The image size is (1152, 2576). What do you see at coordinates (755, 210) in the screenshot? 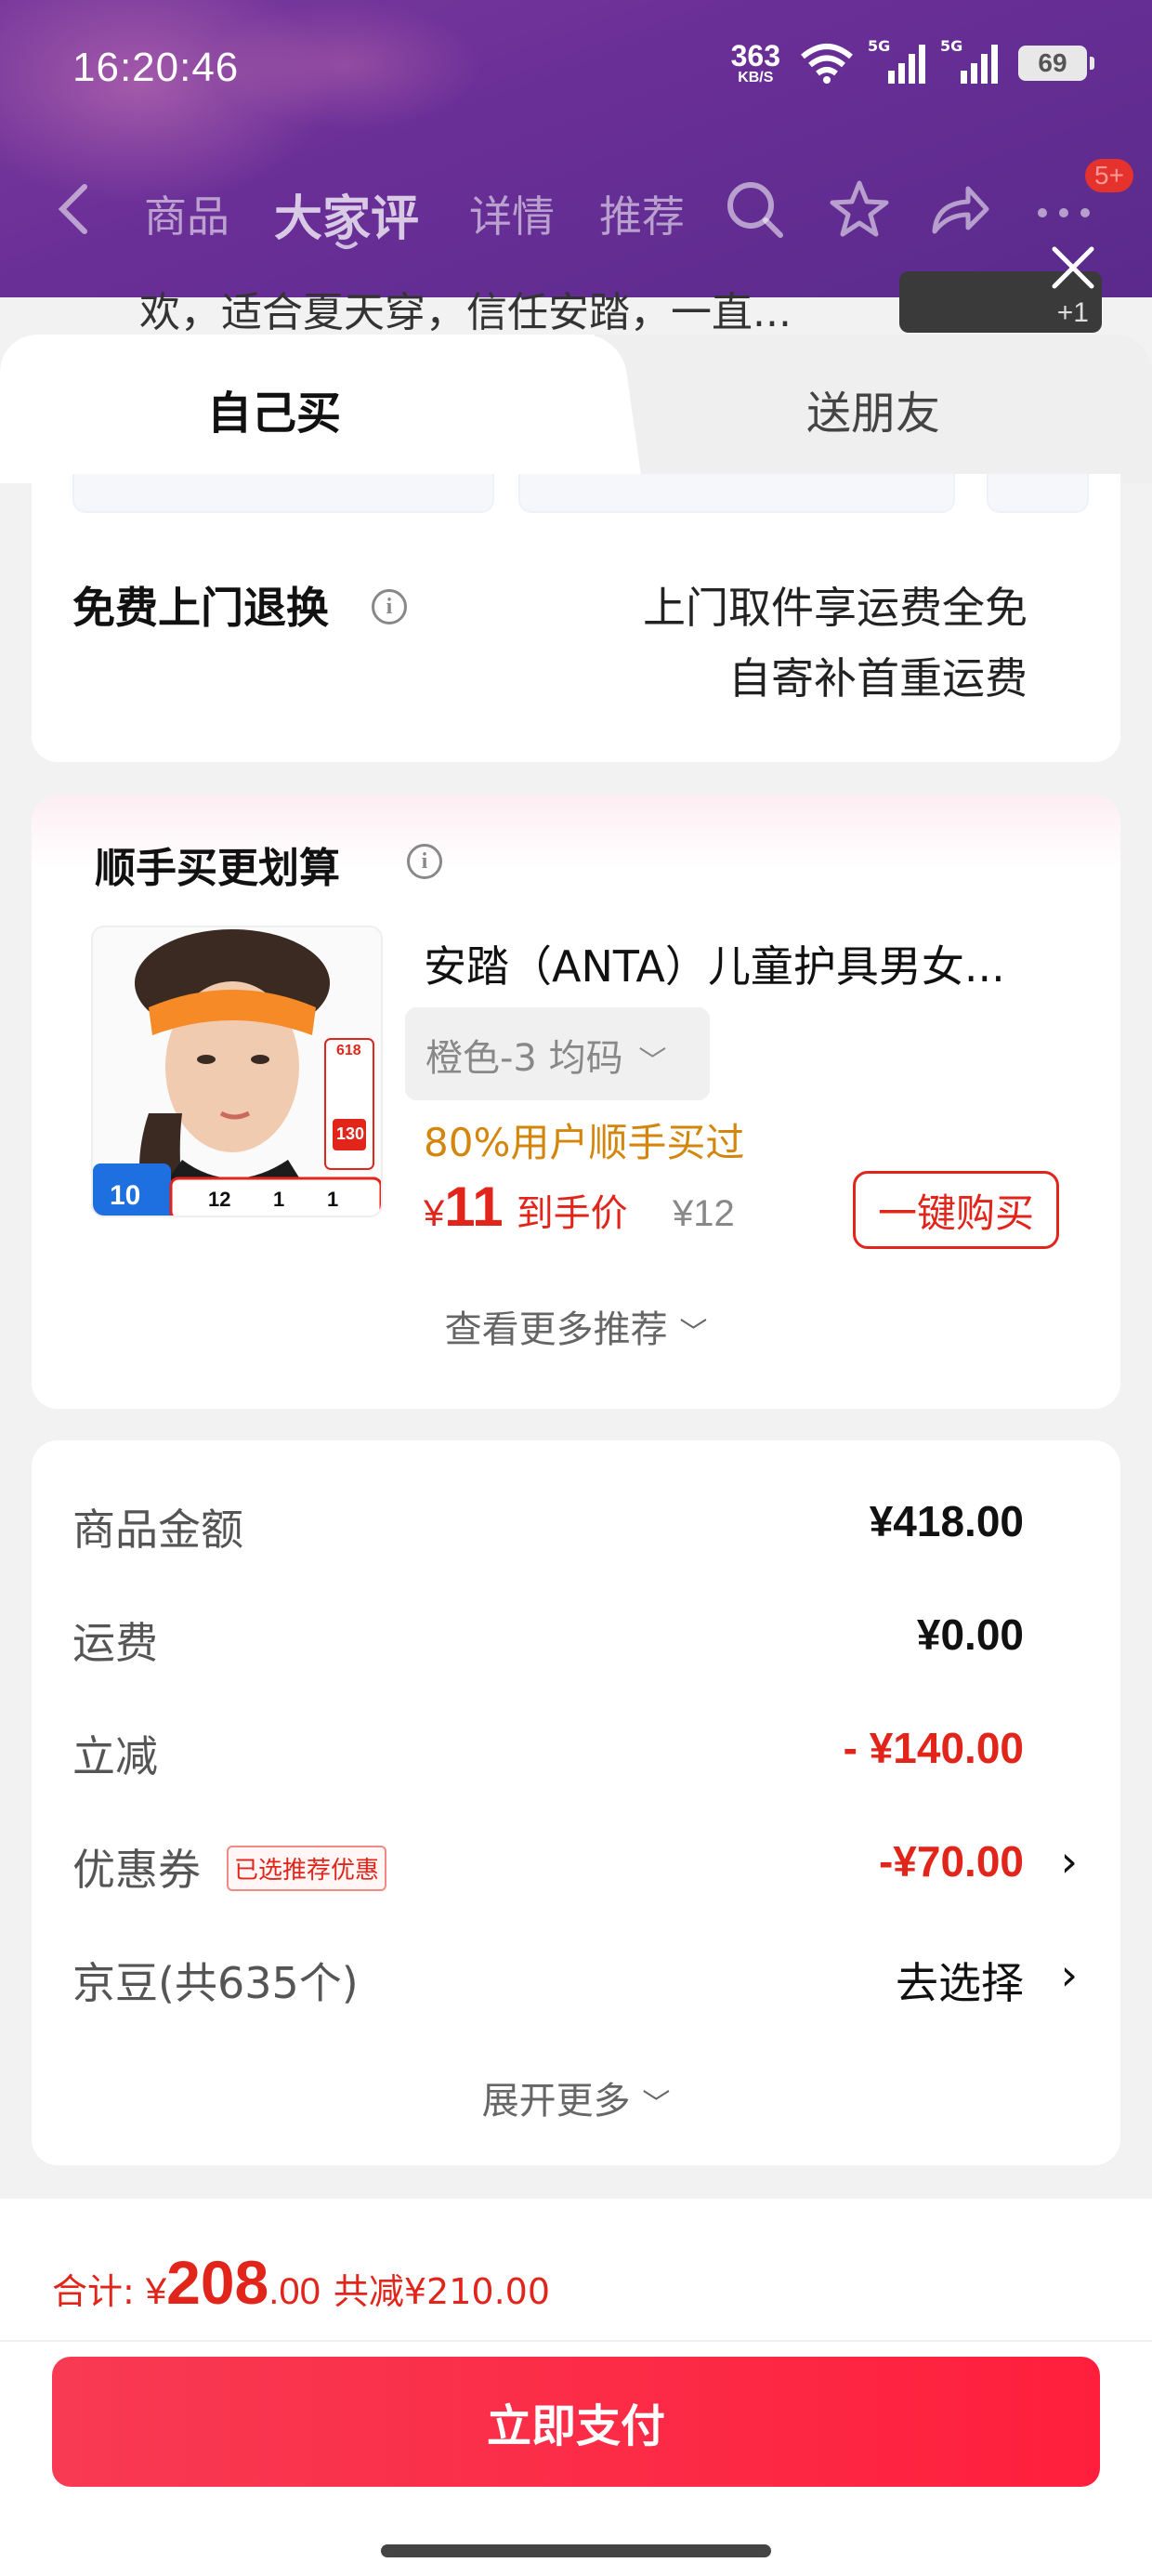
I see `search-icon` at bounding box center [755, 210].